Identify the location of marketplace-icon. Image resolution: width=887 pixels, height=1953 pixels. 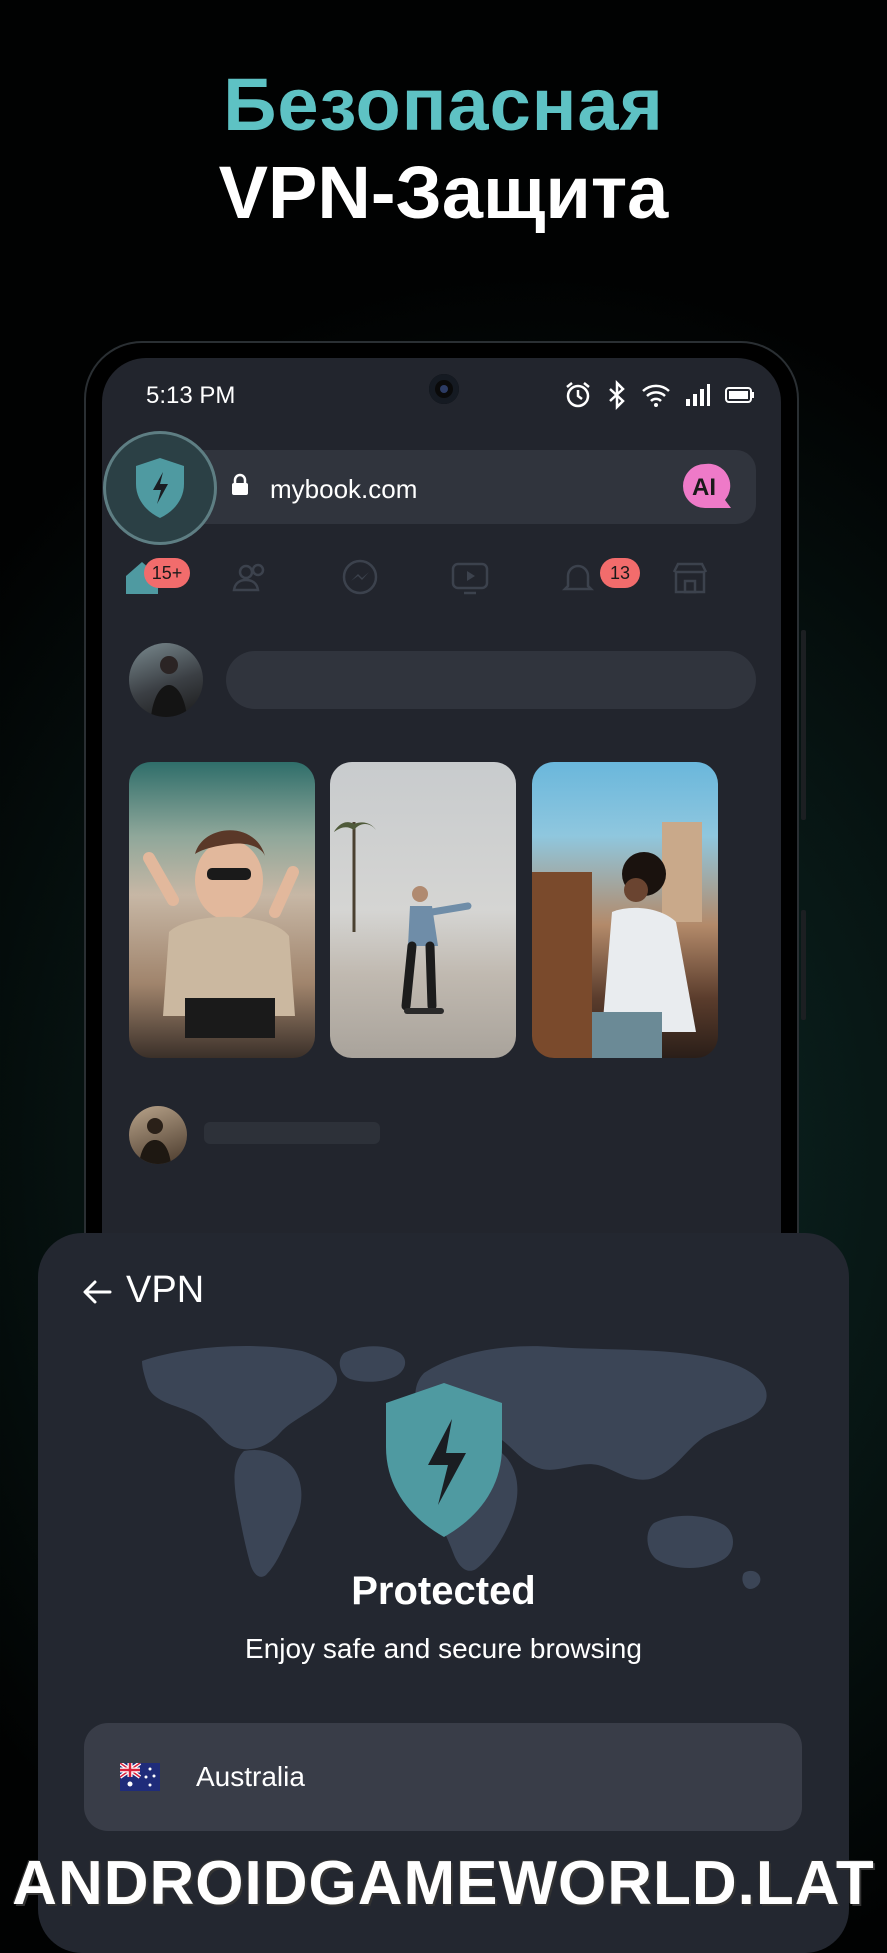
(690, 578).